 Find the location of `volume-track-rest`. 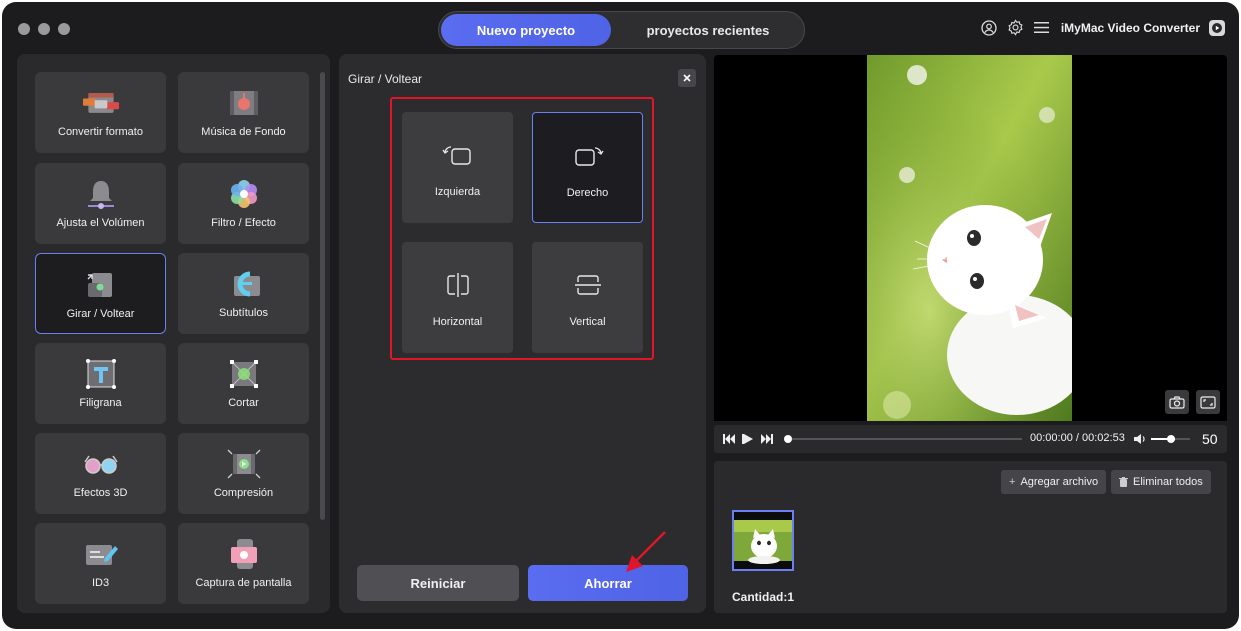

volume-track-rest is located at coordinates (1182, 439).